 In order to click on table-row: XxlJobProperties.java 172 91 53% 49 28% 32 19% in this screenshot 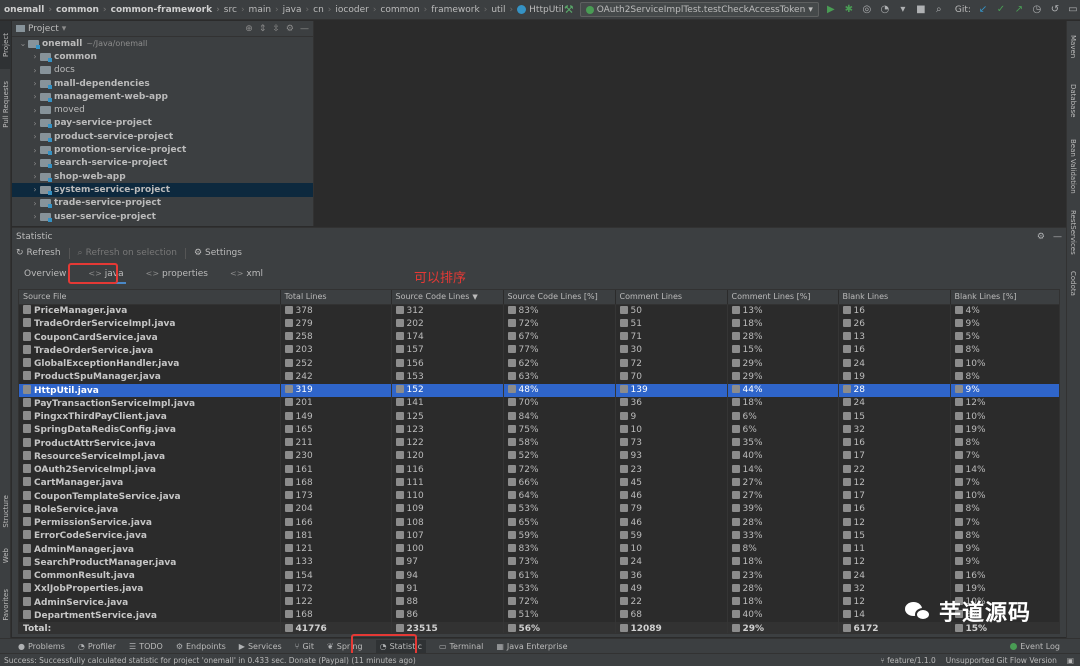, I will do `click(539, 589)`.